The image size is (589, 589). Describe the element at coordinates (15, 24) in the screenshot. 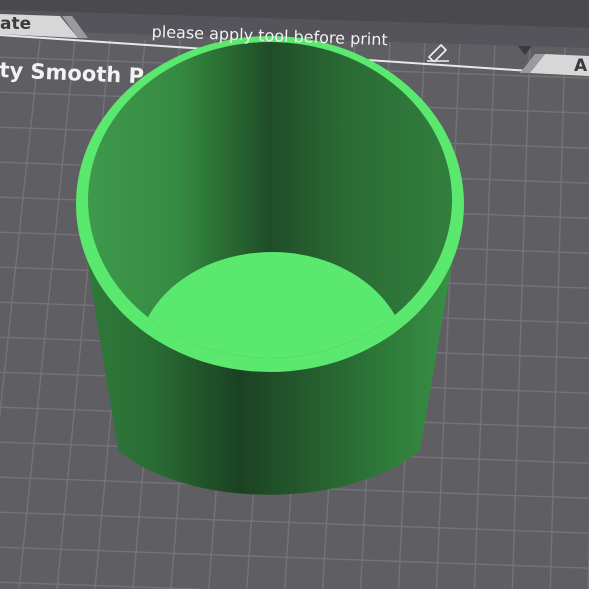

I see `plate-tab-left-label: ate` at that location.